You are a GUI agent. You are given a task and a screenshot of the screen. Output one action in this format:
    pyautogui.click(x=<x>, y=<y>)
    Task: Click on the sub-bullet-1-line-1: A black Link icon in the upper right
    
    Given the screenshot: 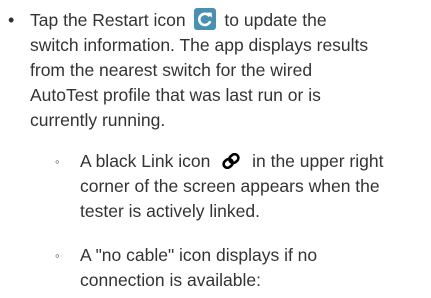 What is the action you would take?
    pyautogui.click(x=231, y=161)
    